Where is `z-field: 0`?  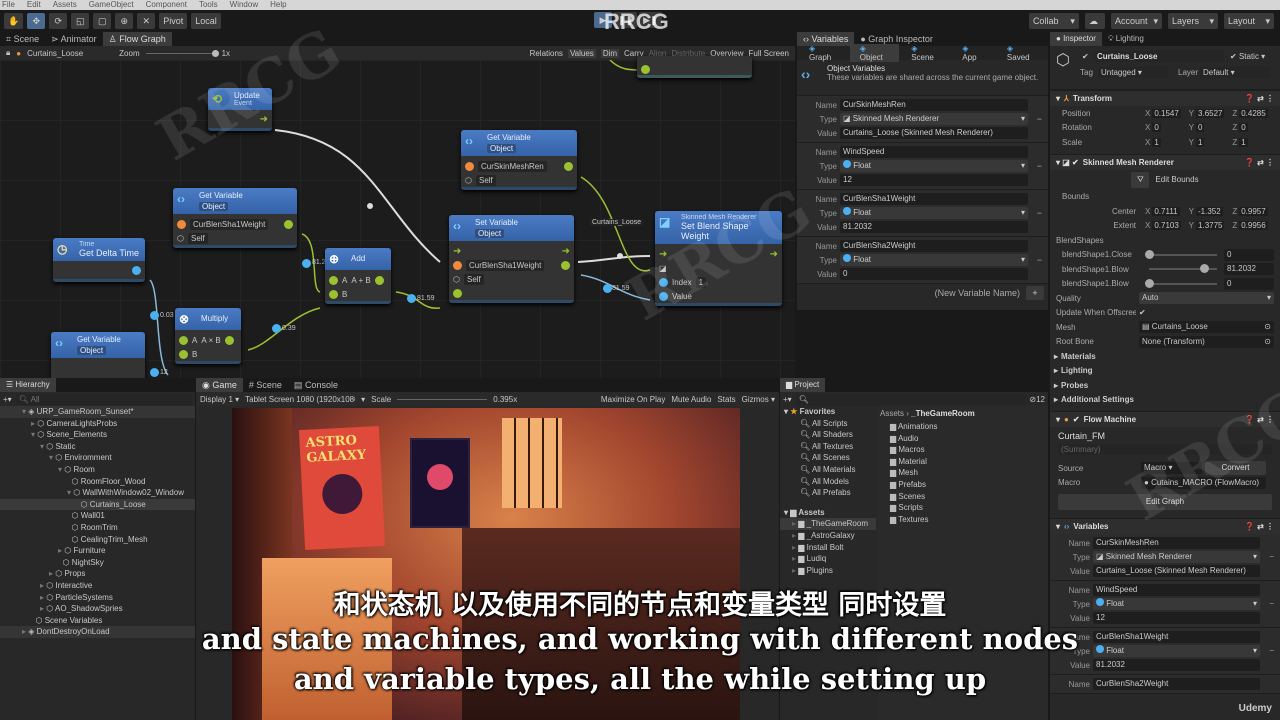 z-field: 0 is located at coordinates (1243, 128).